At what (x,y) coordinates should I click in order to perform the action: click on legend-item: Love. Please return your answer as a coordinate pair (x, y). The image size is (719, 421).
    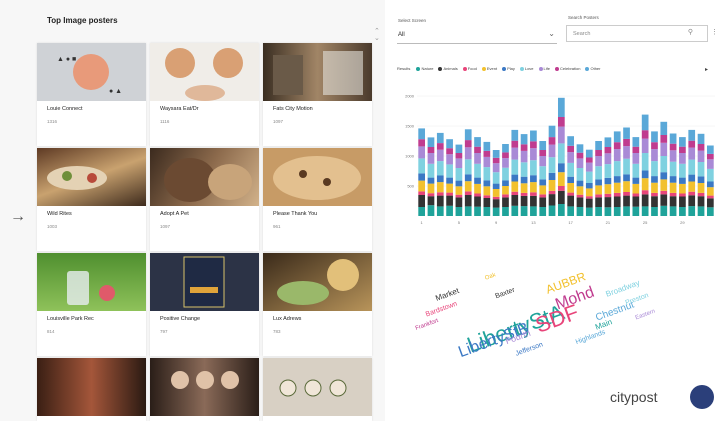
    Looking at the image, I should click on (526, 68).